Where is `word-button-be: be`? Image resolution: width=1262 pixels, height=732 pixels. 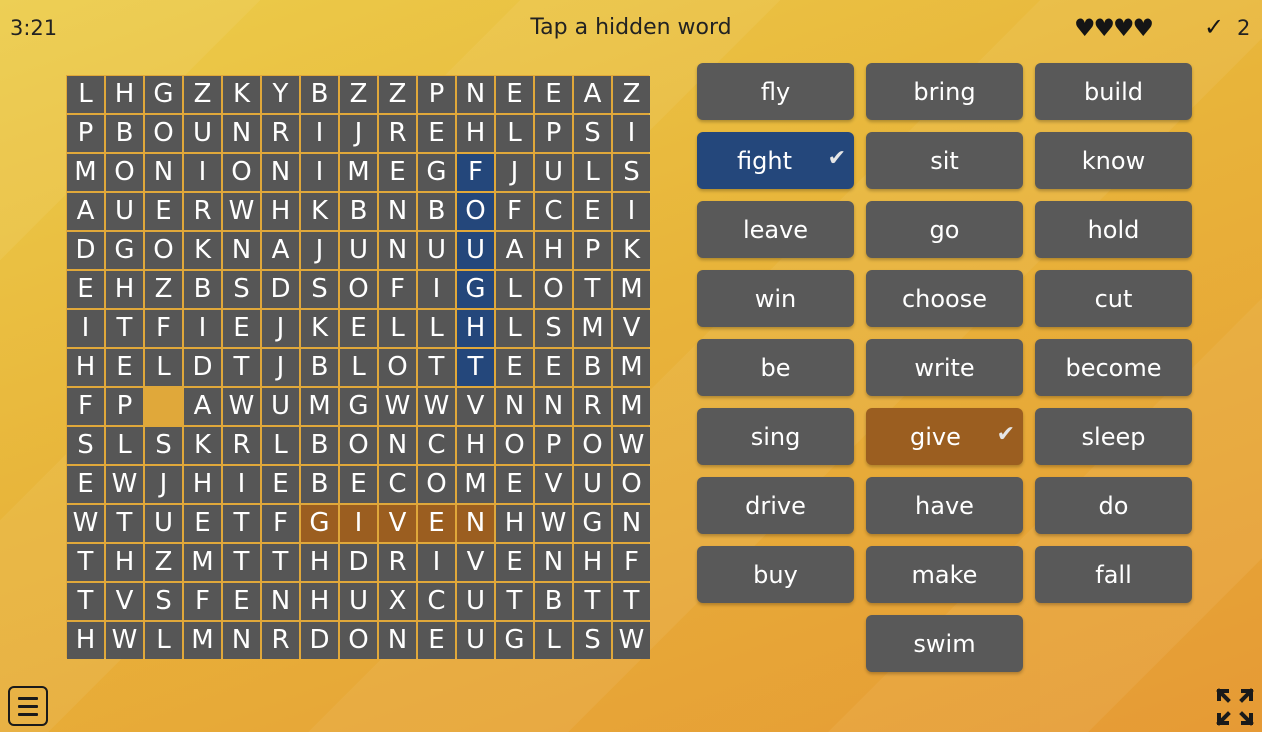 word-button-be: be is located at coordinates (775, 367).